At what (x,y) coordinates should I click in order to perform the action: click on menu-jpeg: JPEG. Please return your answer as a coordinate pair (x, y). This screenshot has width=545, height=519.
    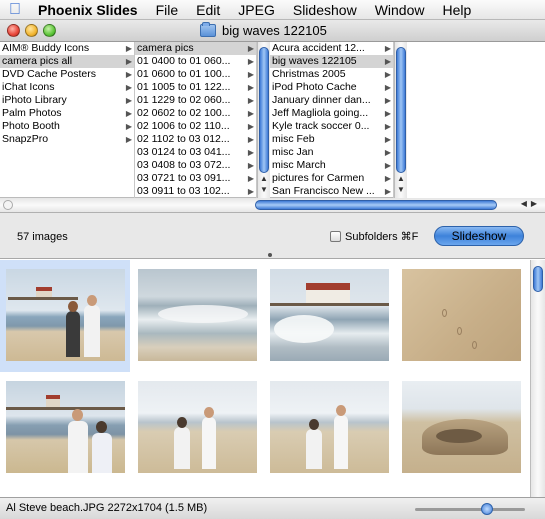
    Looking at the image, I should click on (256, 10).